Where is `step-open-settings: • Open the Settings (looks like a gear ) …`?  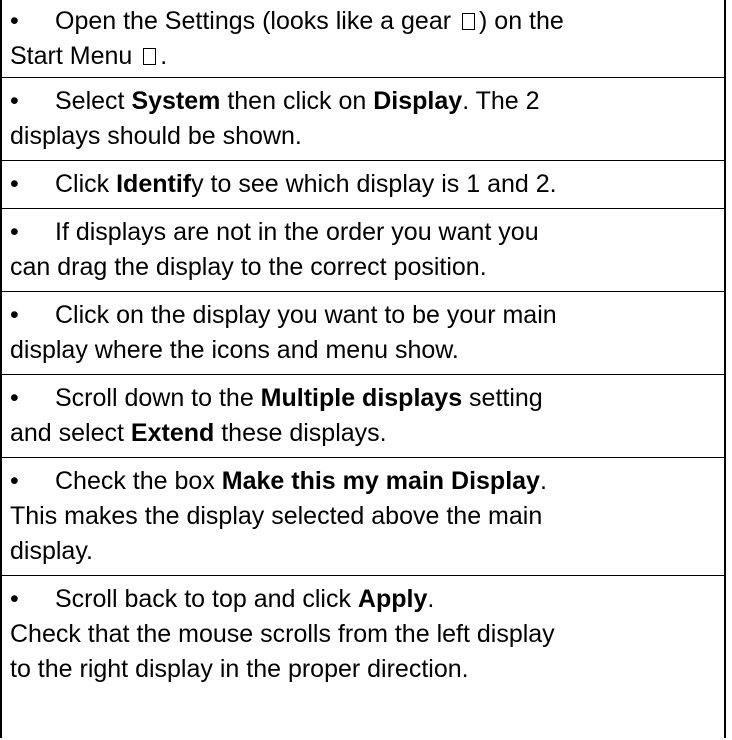 step-open-settings: • Open the Settings (looks like a gear ) … is located at coordinates (363, 38).